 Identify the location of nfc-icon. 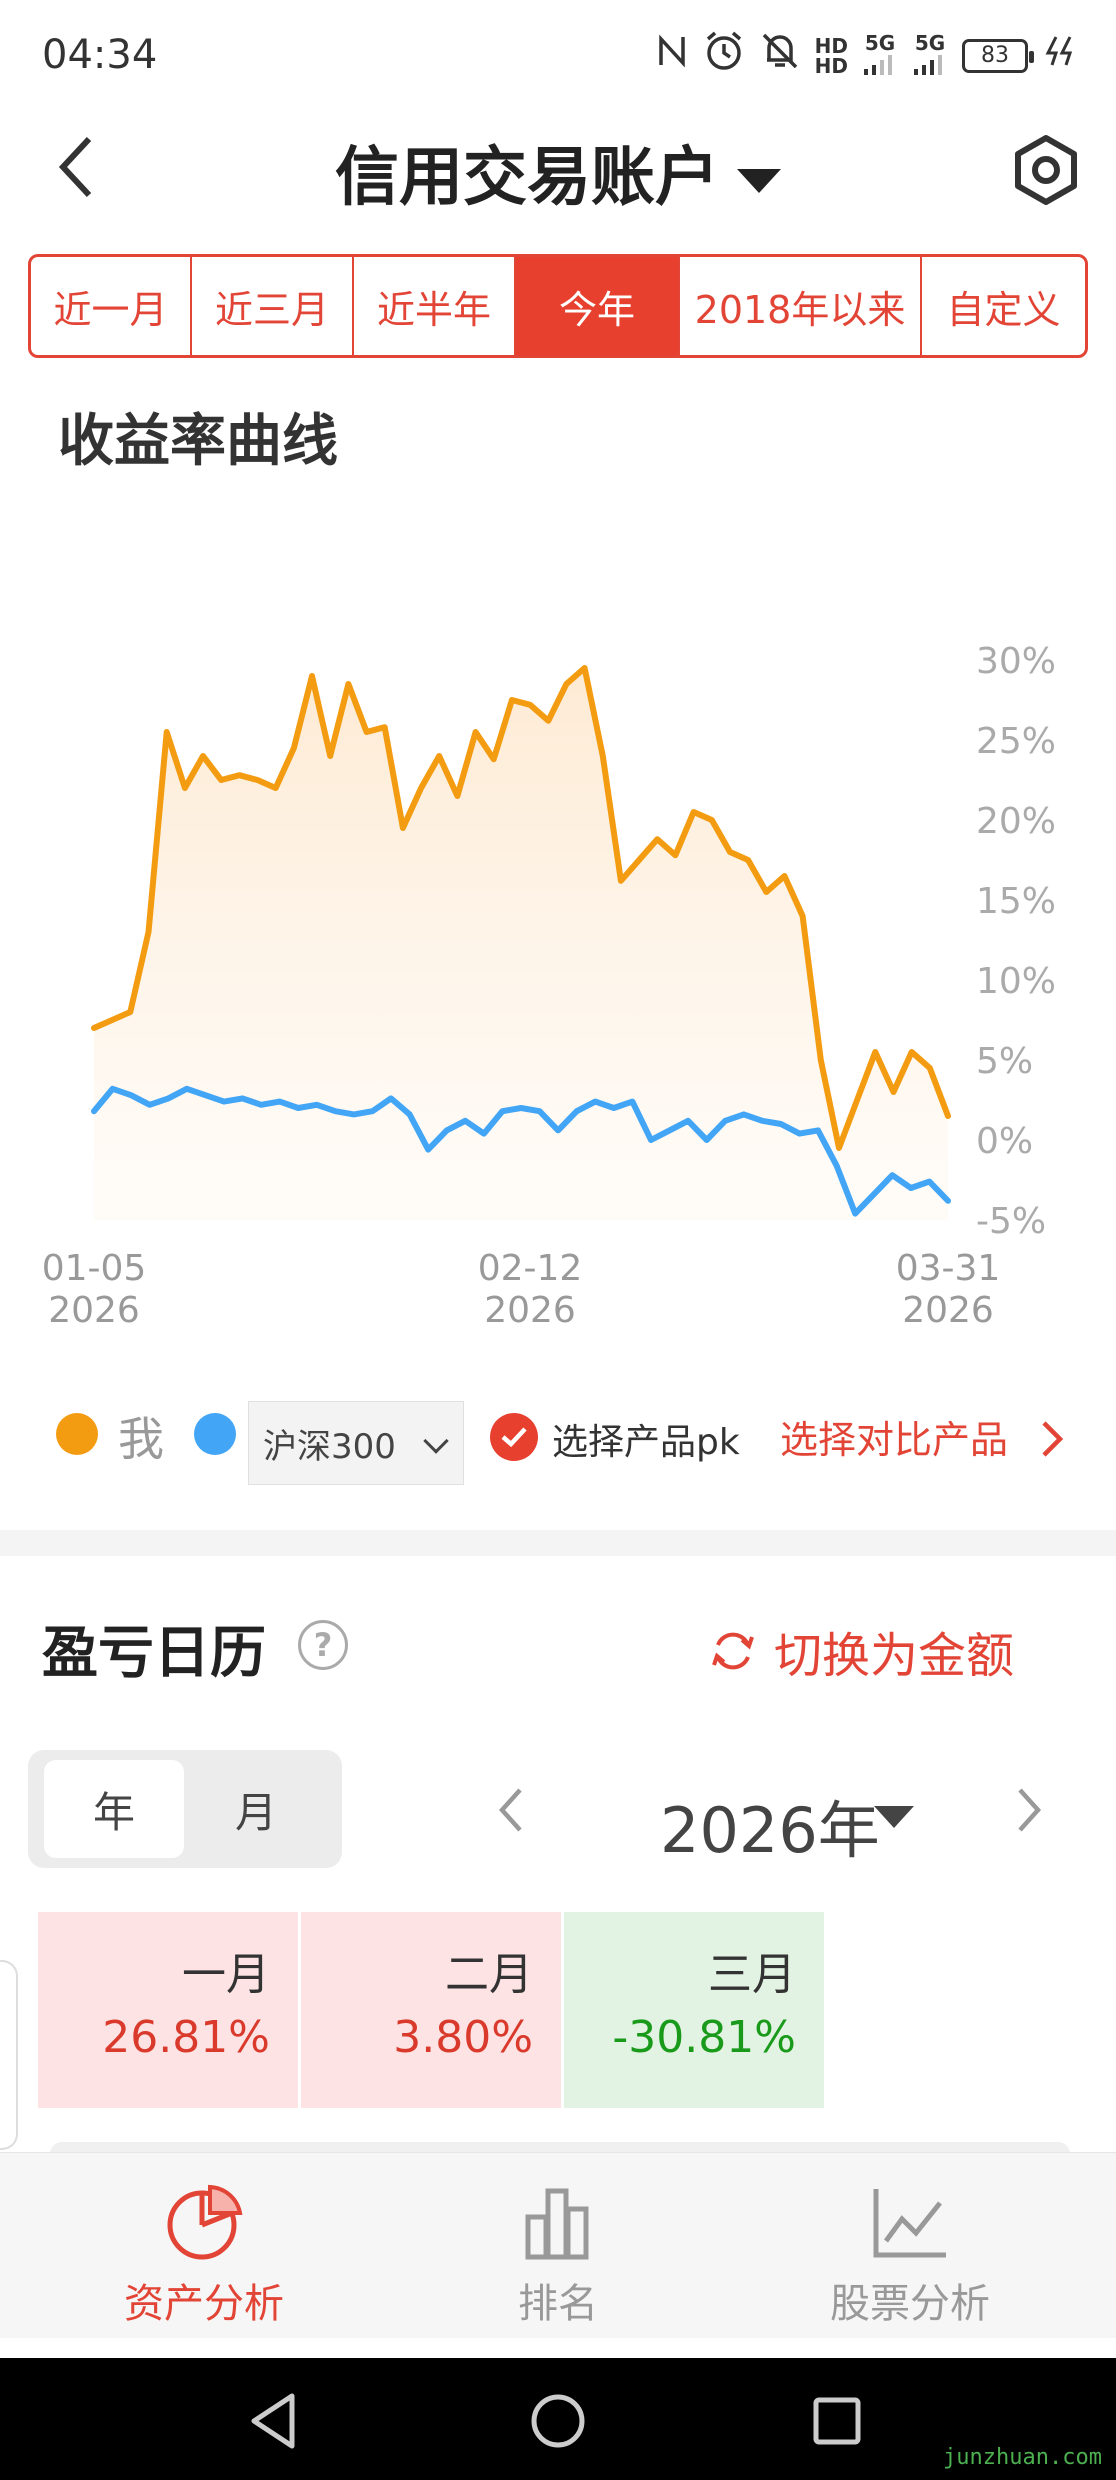
(672, 55).